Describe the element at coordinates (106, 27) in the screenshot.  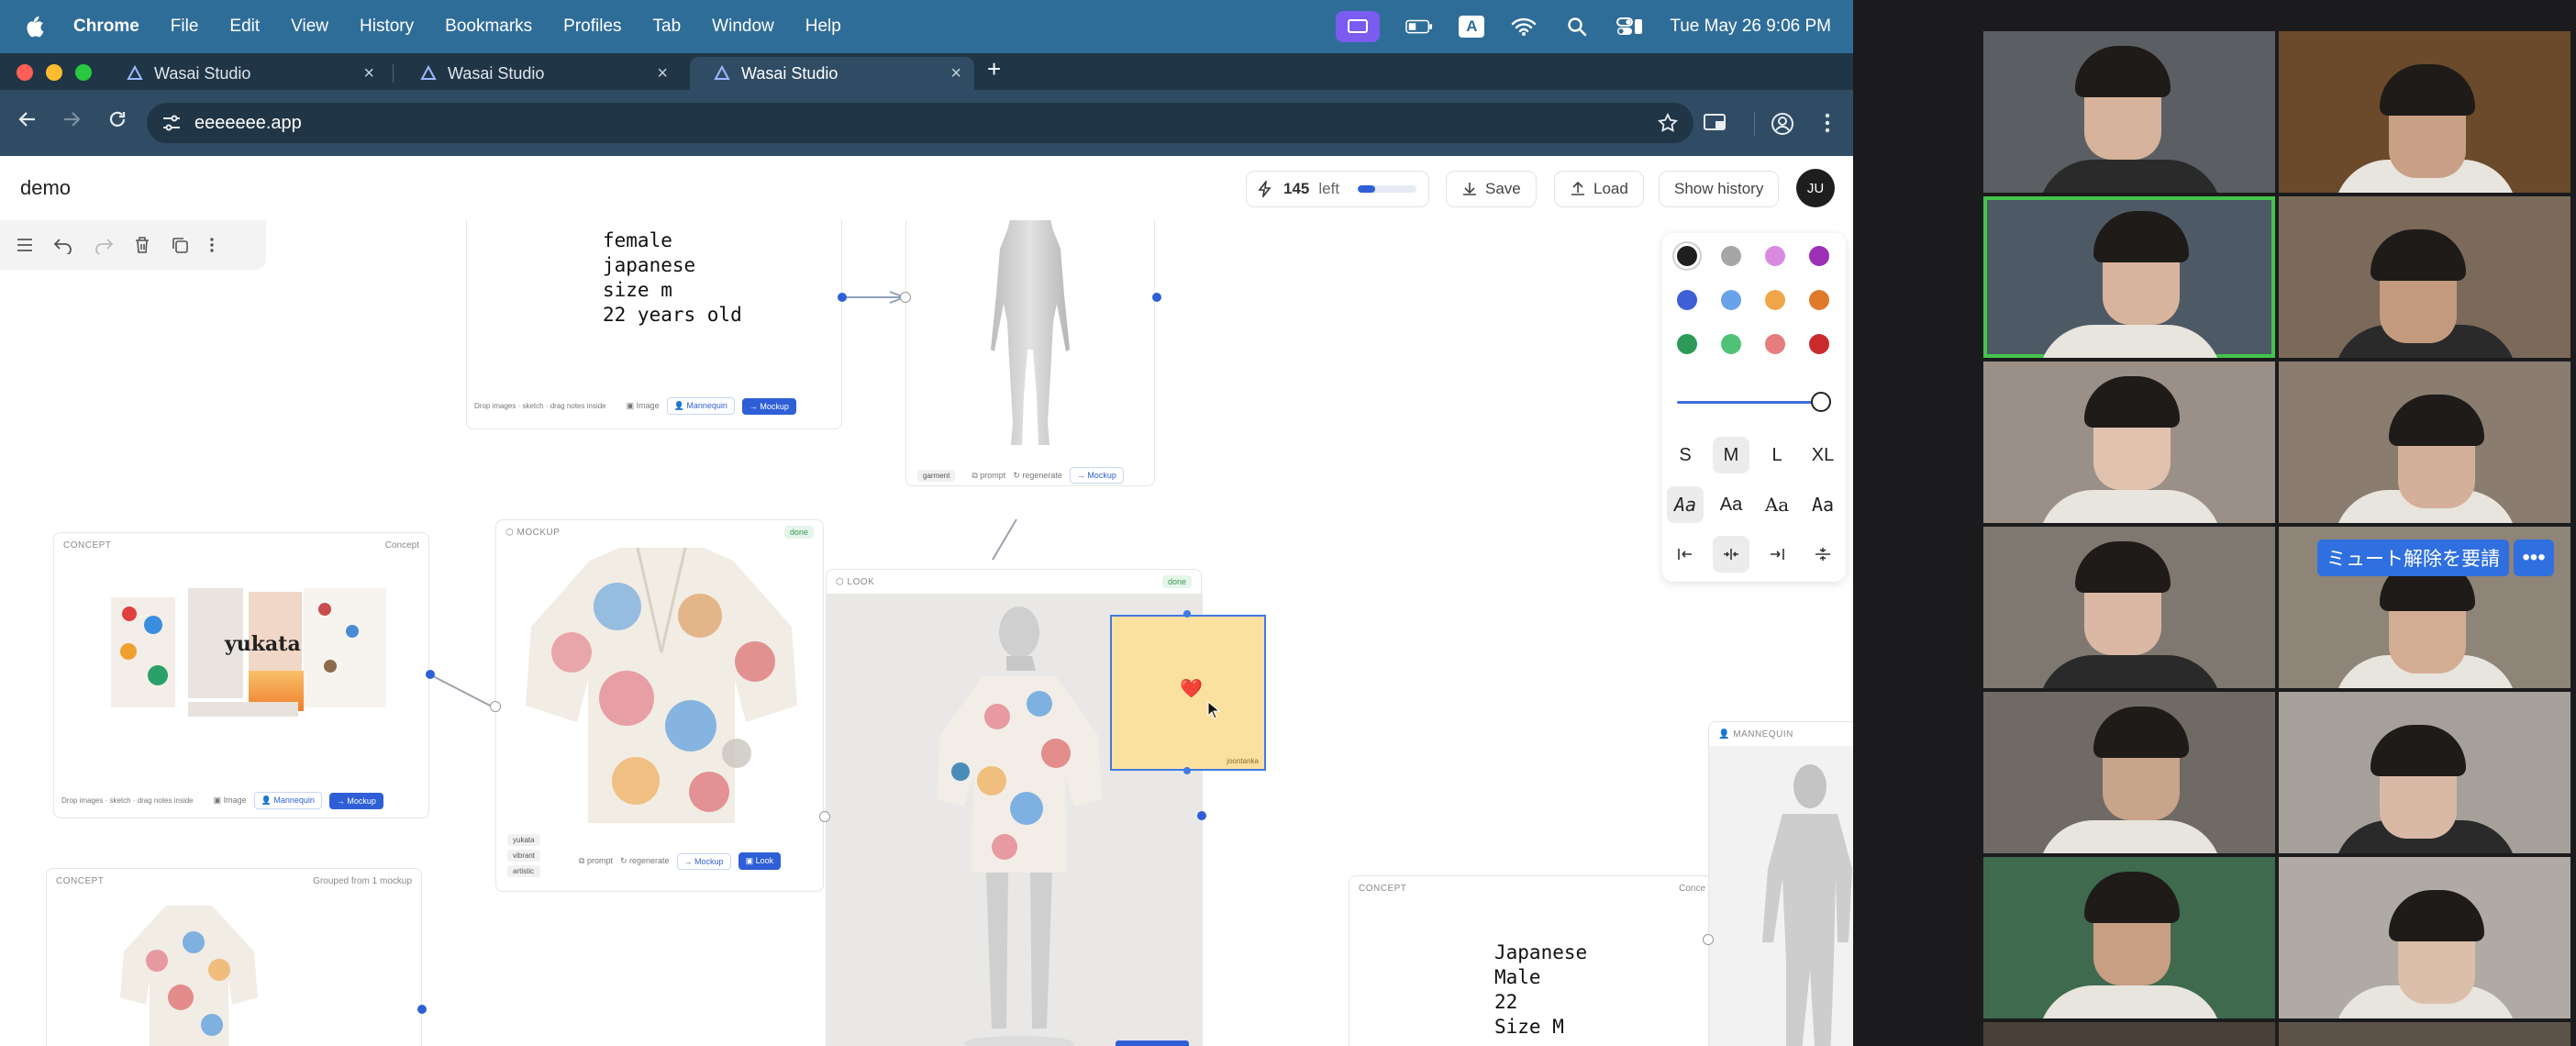
I see `menu-chrome: Chrome` at that location.